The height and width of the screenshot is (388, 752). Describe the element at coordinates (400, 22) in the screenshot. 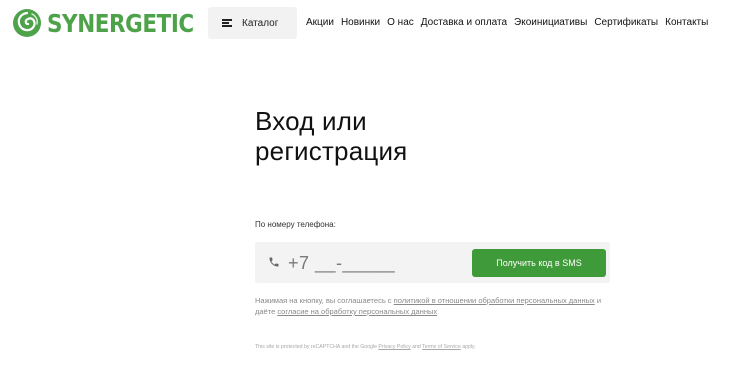

I see `nav-link-about: О нас` at that location.